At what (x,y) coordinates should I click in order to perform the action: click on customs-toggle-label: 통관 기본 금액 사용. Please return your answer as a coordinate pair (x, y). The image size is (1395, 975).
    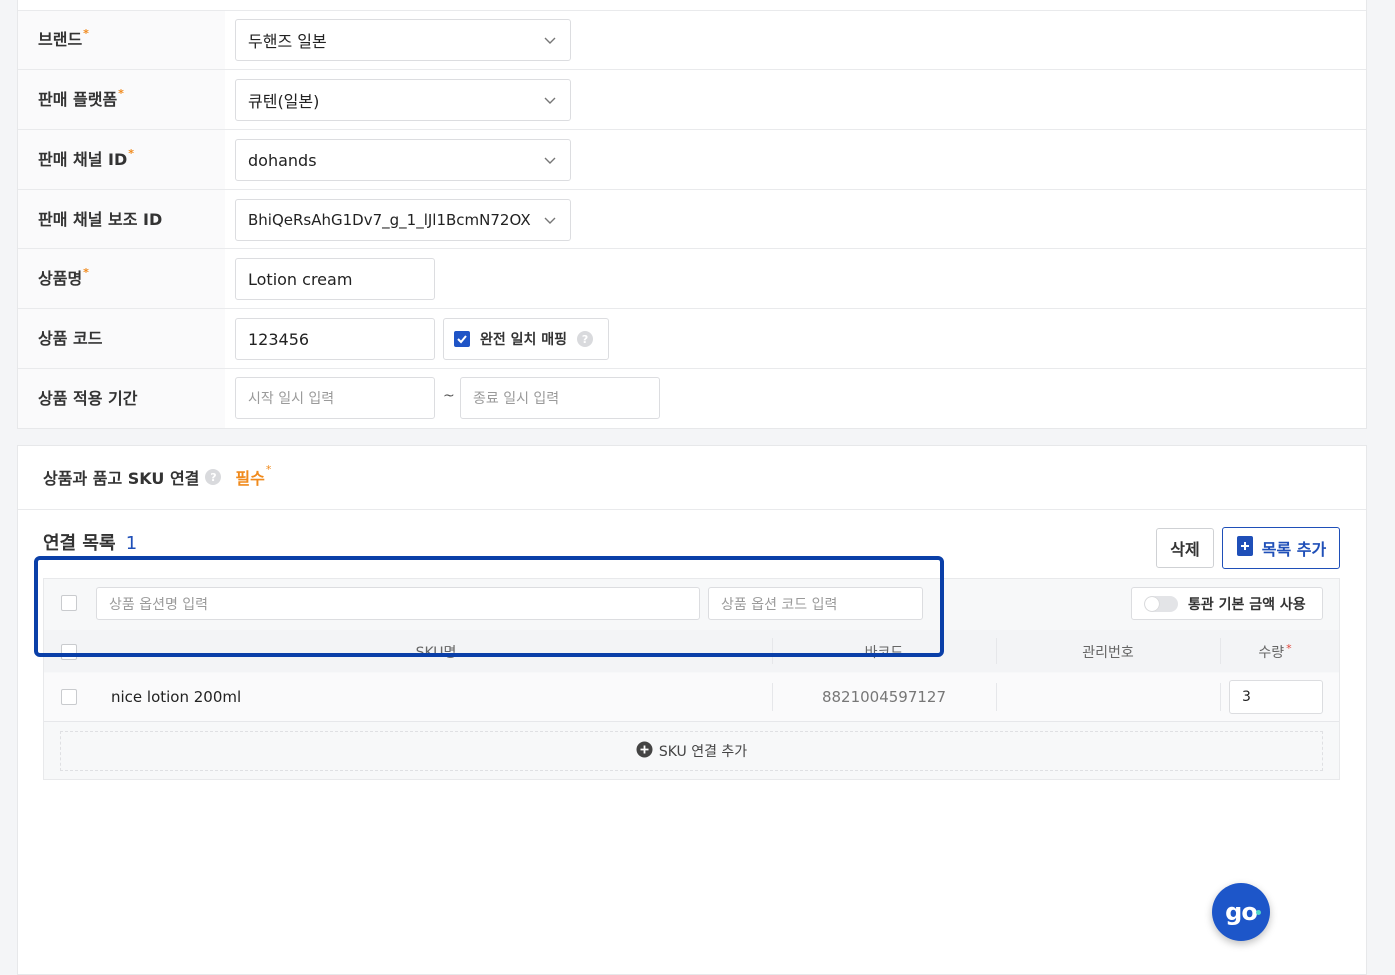
    Looking at the image, I should click on (1247, 604).